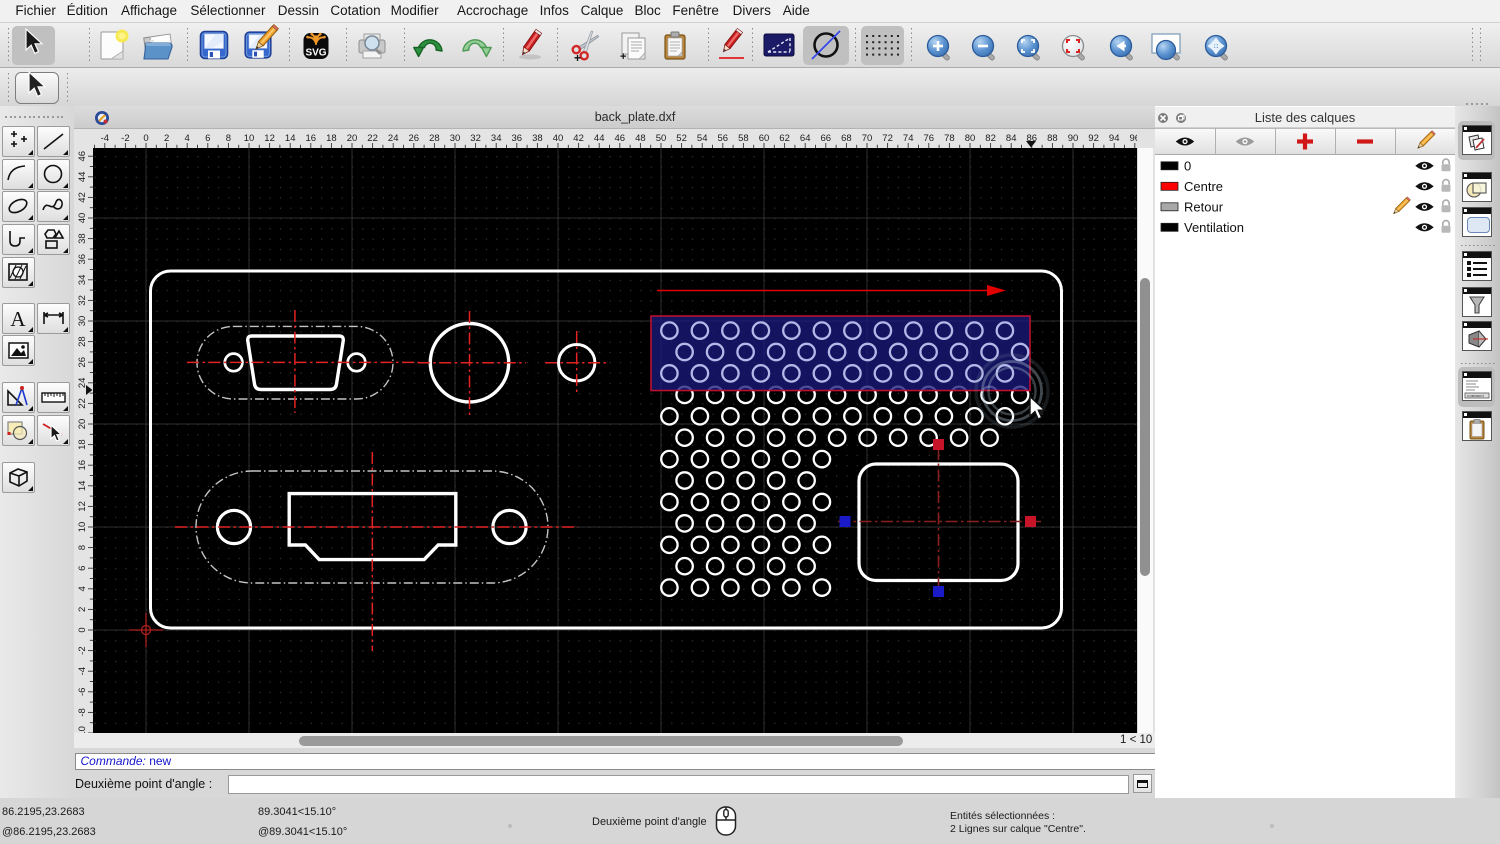 The width and height of the screenshot is (1500, 844). What do you see at coordinates (82, 712) in the screenshot?
I see `svg-text: -8` at bounding box center [82, 712].